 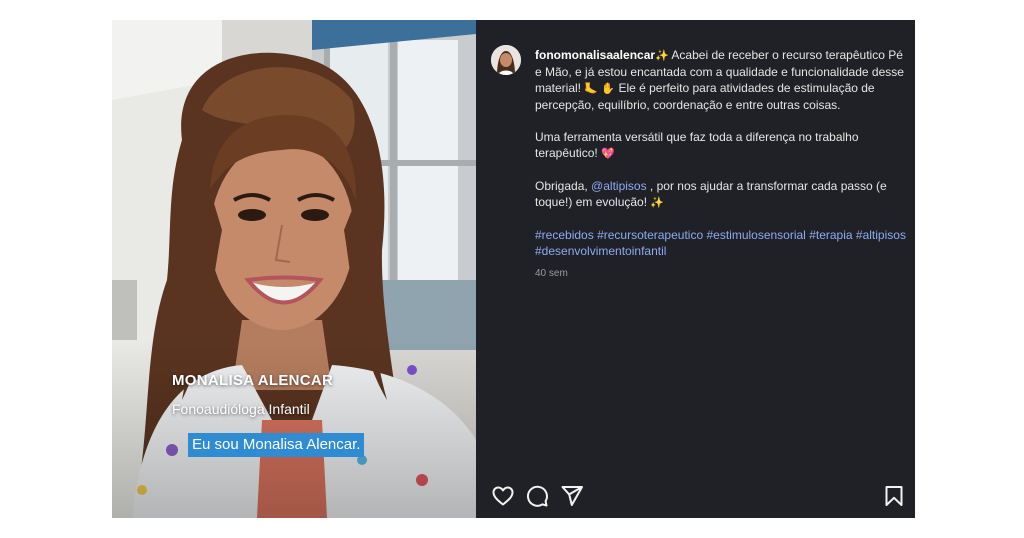 What do you see at coordinates (608, 88) in the screenshot?
I see `hand-icon: ✋` at bounding box center [608, 88].